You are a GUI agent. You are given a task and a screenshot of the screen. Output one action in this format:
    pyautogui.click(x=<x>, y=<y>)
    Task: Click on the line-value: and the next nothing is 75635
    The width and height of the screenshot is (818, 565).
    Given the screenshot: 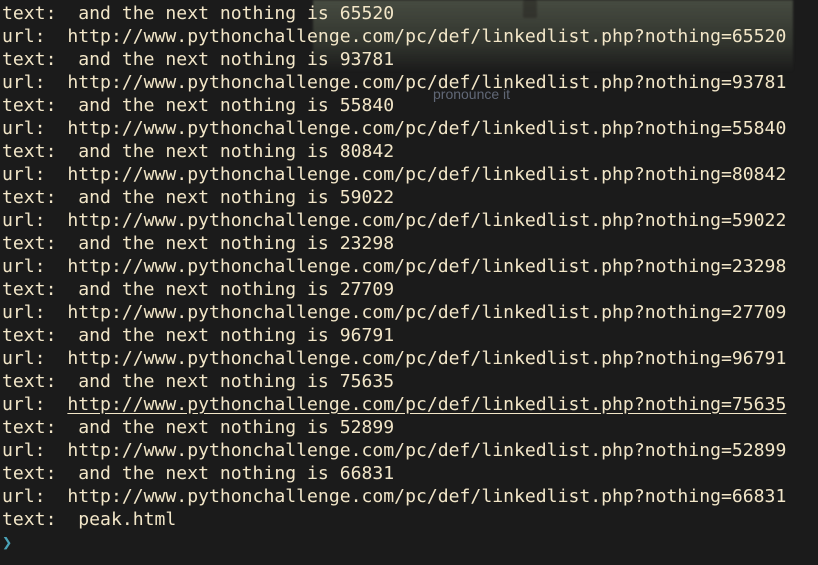 What is the action you would take?
    pyautogui.click(x=236, y=381)
    